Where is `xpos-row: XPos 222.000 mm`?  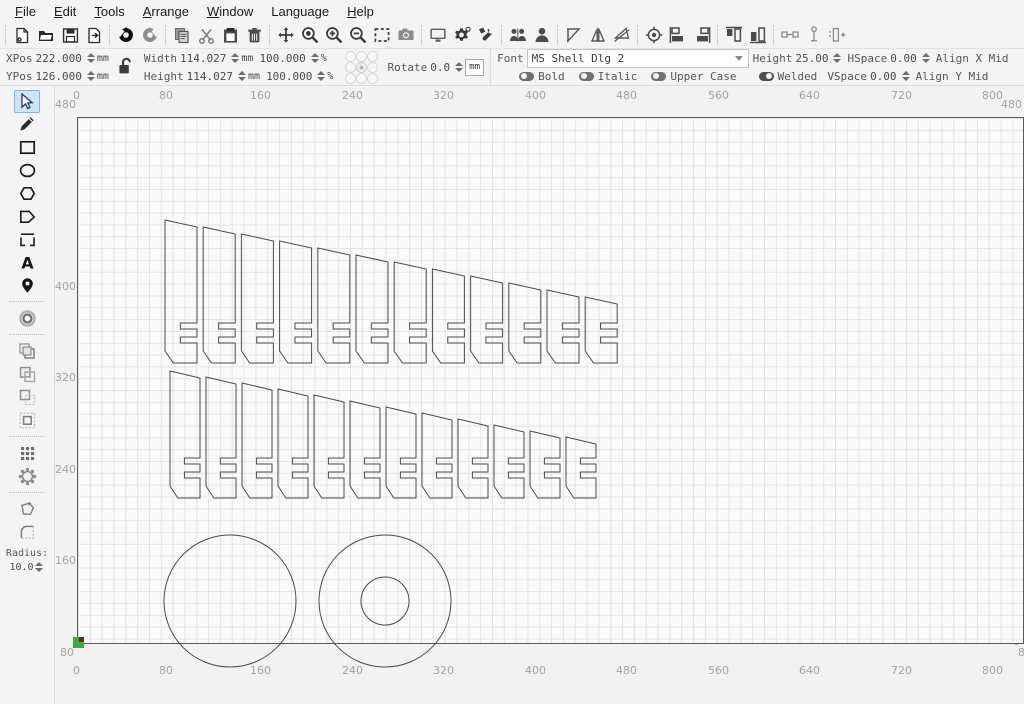 xpos-row: XPos 222.000 mm is located at coordinates (58, 58).